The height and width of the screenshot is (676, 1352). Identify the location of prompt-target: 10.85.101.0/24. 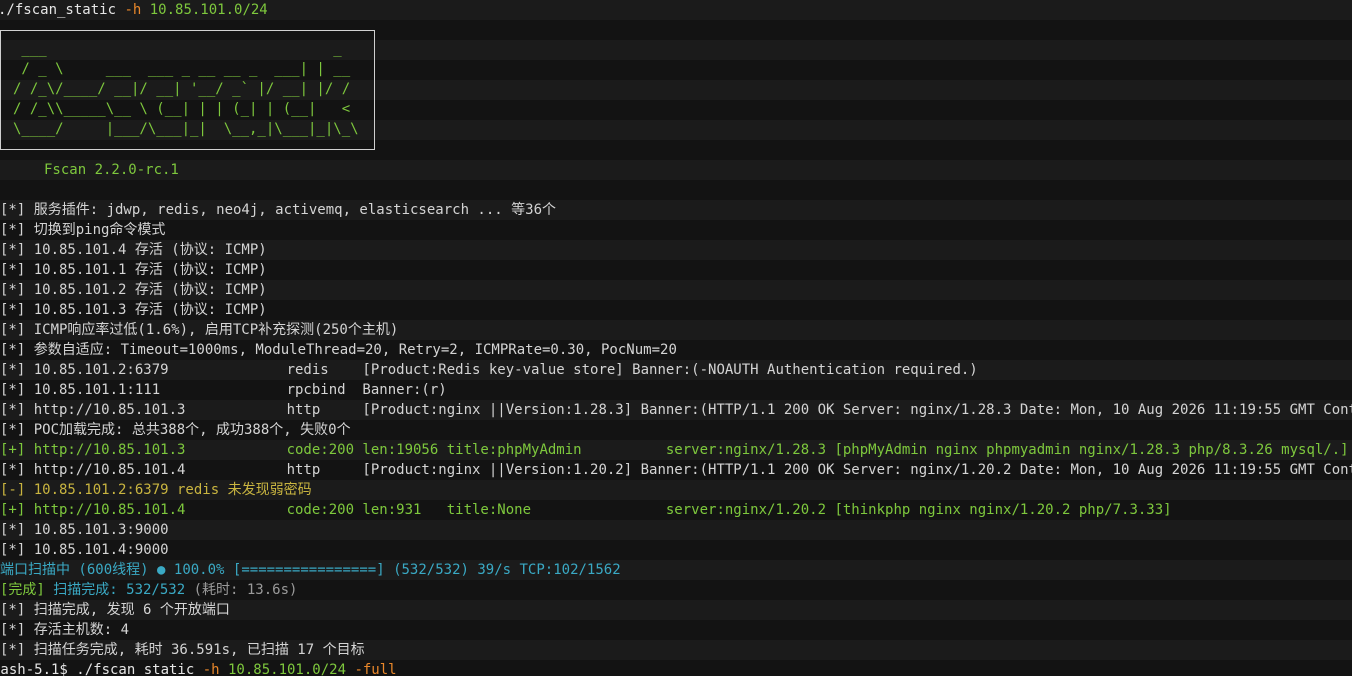
(283, 669).